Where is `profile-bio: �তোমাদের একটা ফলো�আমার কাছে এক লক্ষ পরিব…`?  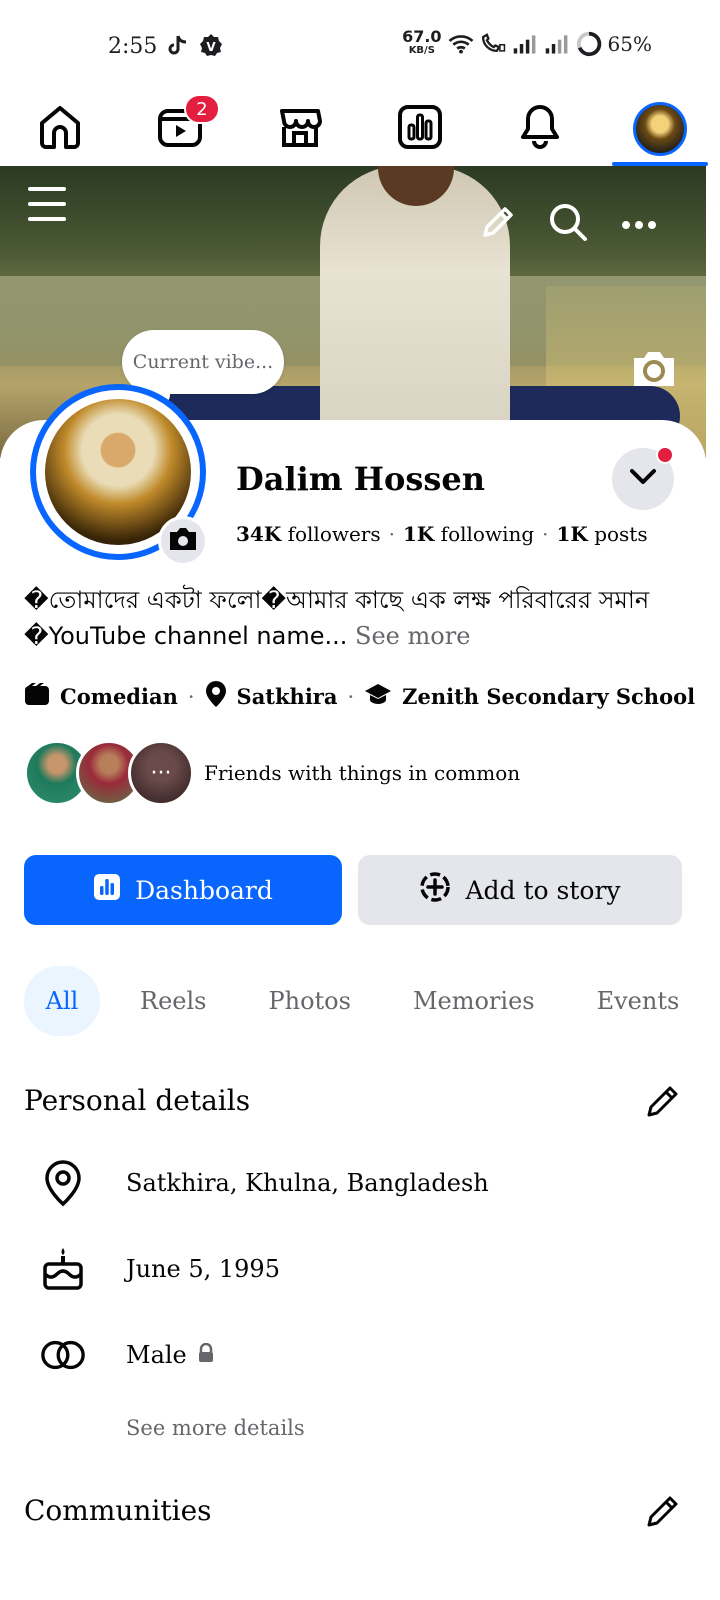 profile-bio: �তোমাদের একটা ফলো�আমার কাছে এক লক্ষ পরিব… is located at coordinates (354, 618).